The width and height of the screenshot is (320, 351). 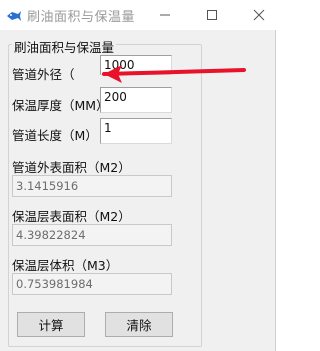 I want to click on close-icon, so click(x=259, y=15).